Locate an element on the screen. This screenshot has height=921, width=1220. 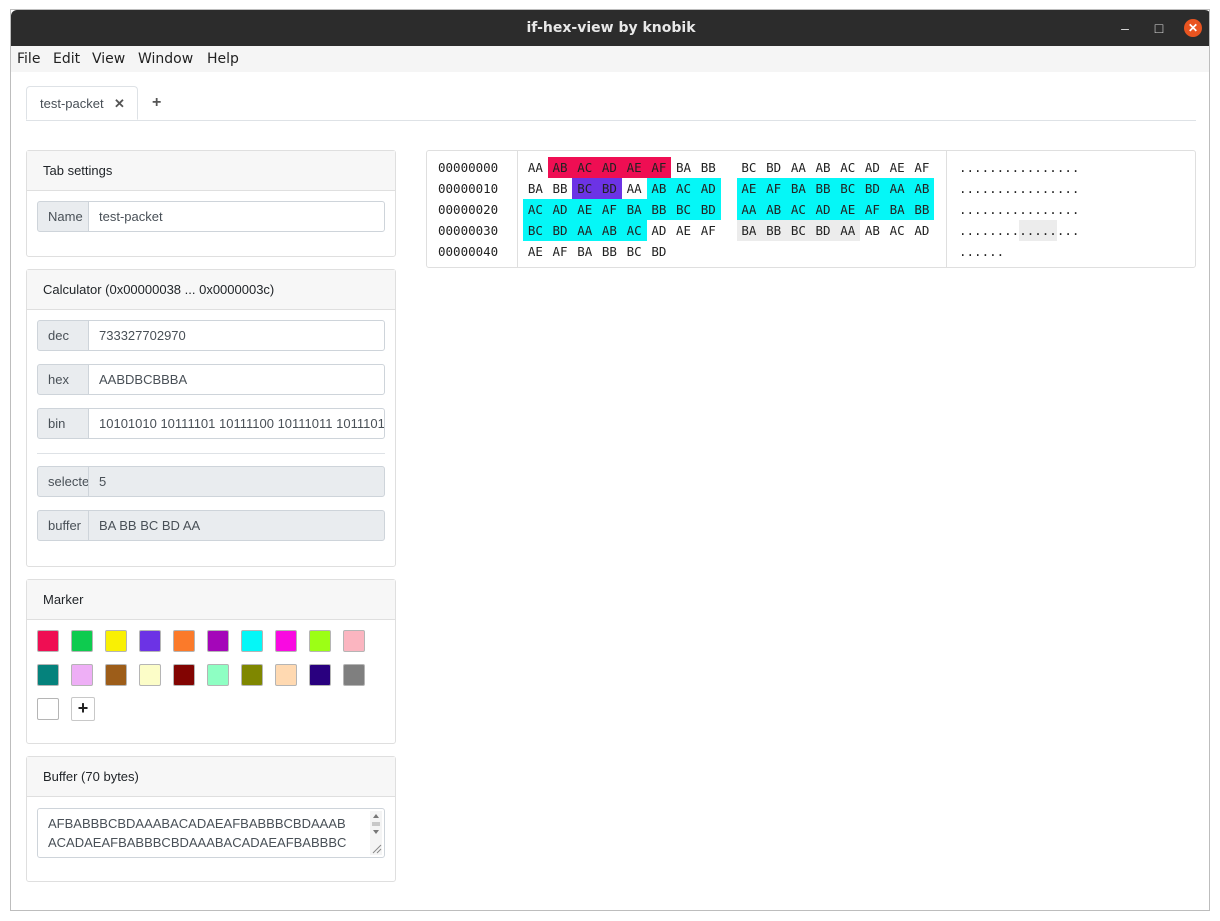
menu-edit: Edit is located at coordinates (66, 59).